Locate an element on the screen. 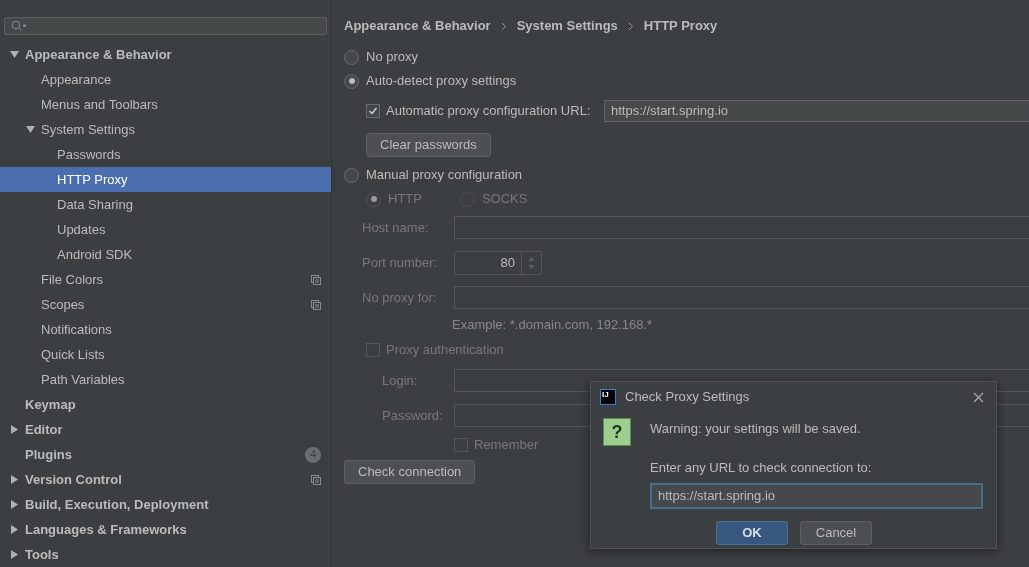 This screenshot has height=567, width=1029. tree-item: Build, Execution, Deployment is located at coordinates (165, 504).